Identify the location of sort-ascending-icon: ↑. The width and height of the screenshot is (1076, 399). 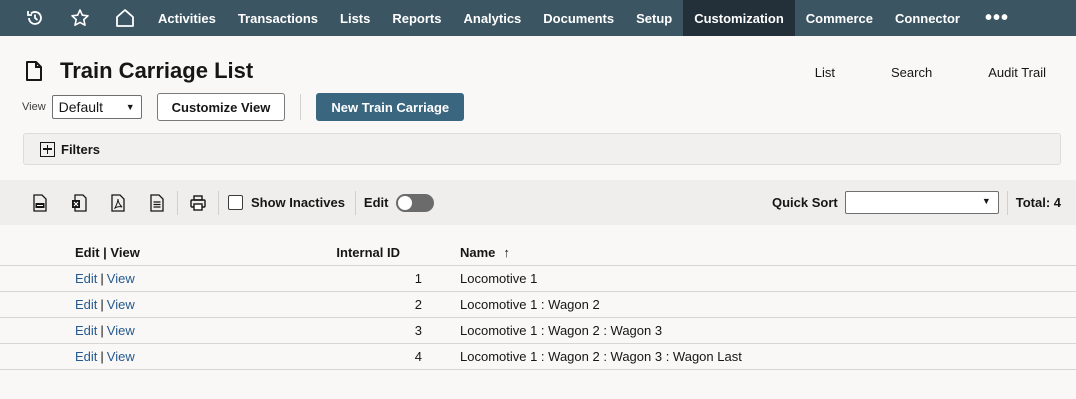
(506, 252).